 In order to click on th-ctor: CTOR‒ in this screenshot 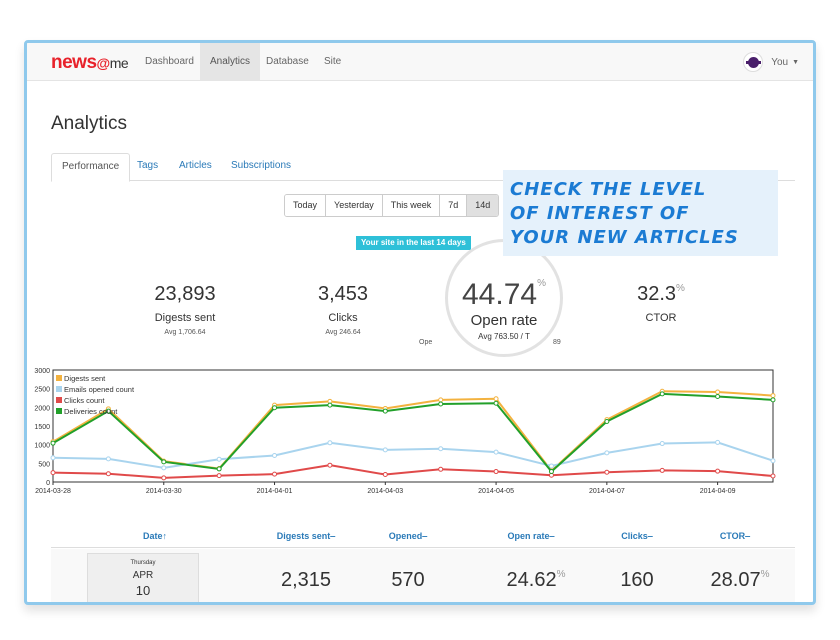, I will do `click(735, 536)`.